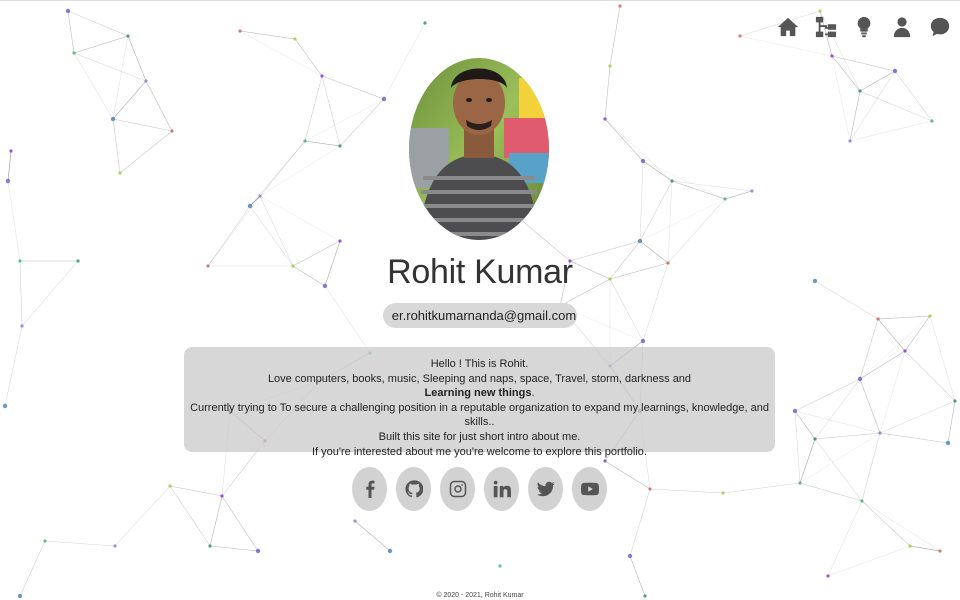  I want to click on nav-home-button, so click(788, 27).